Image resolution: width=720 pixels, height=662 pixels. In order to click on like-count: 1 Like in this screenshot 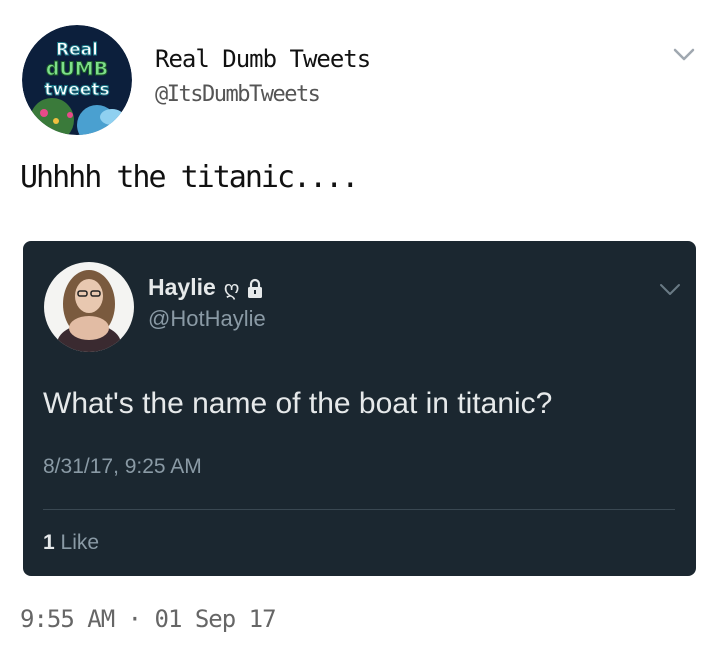, I will do `click(71, 543)`.